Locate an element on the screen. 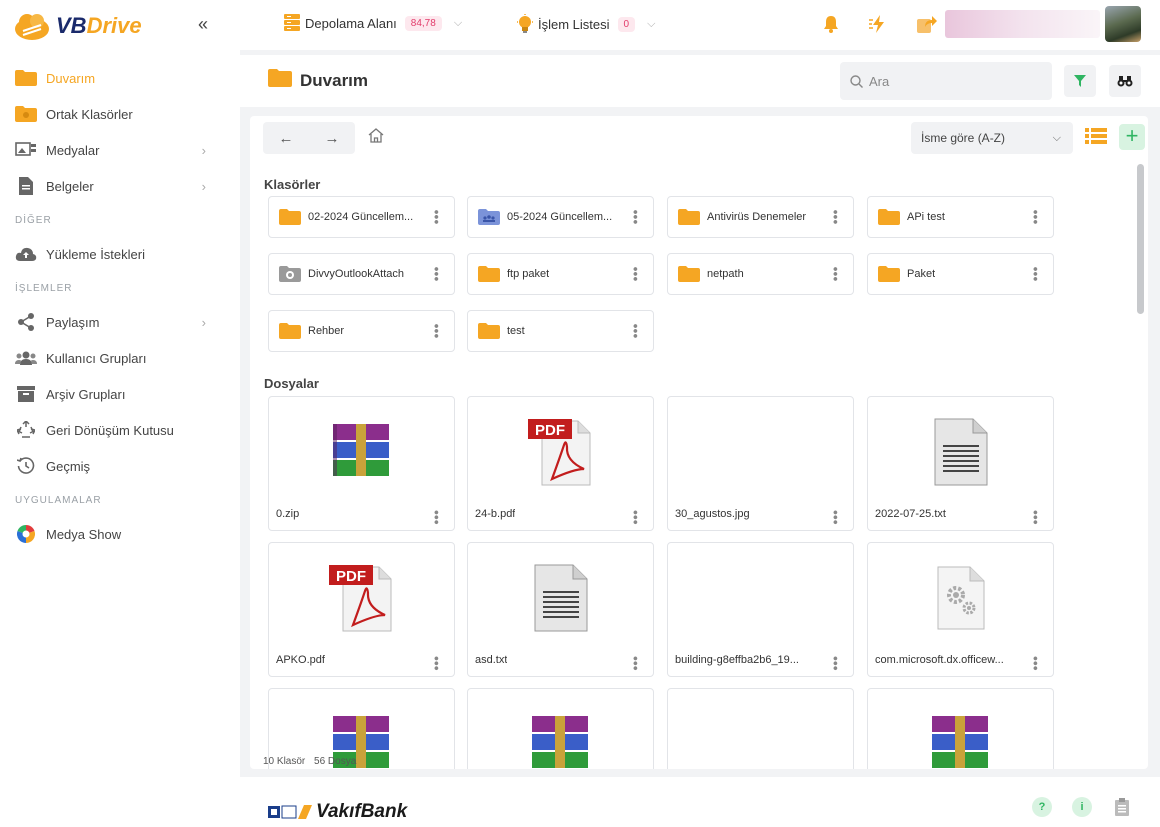 The width and height of the screenshot is (1160, 827). bell-icon is located at coordinates (831, 24).